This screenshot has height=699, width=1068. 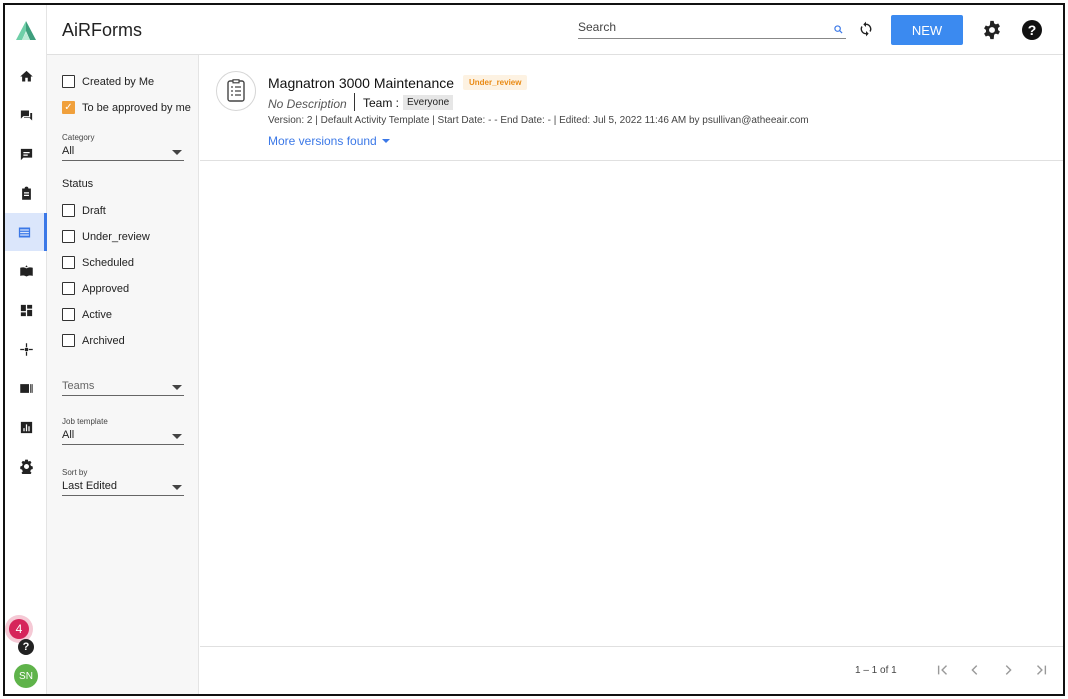 I want to click on last-page-button, so click(x=1041, y=670).